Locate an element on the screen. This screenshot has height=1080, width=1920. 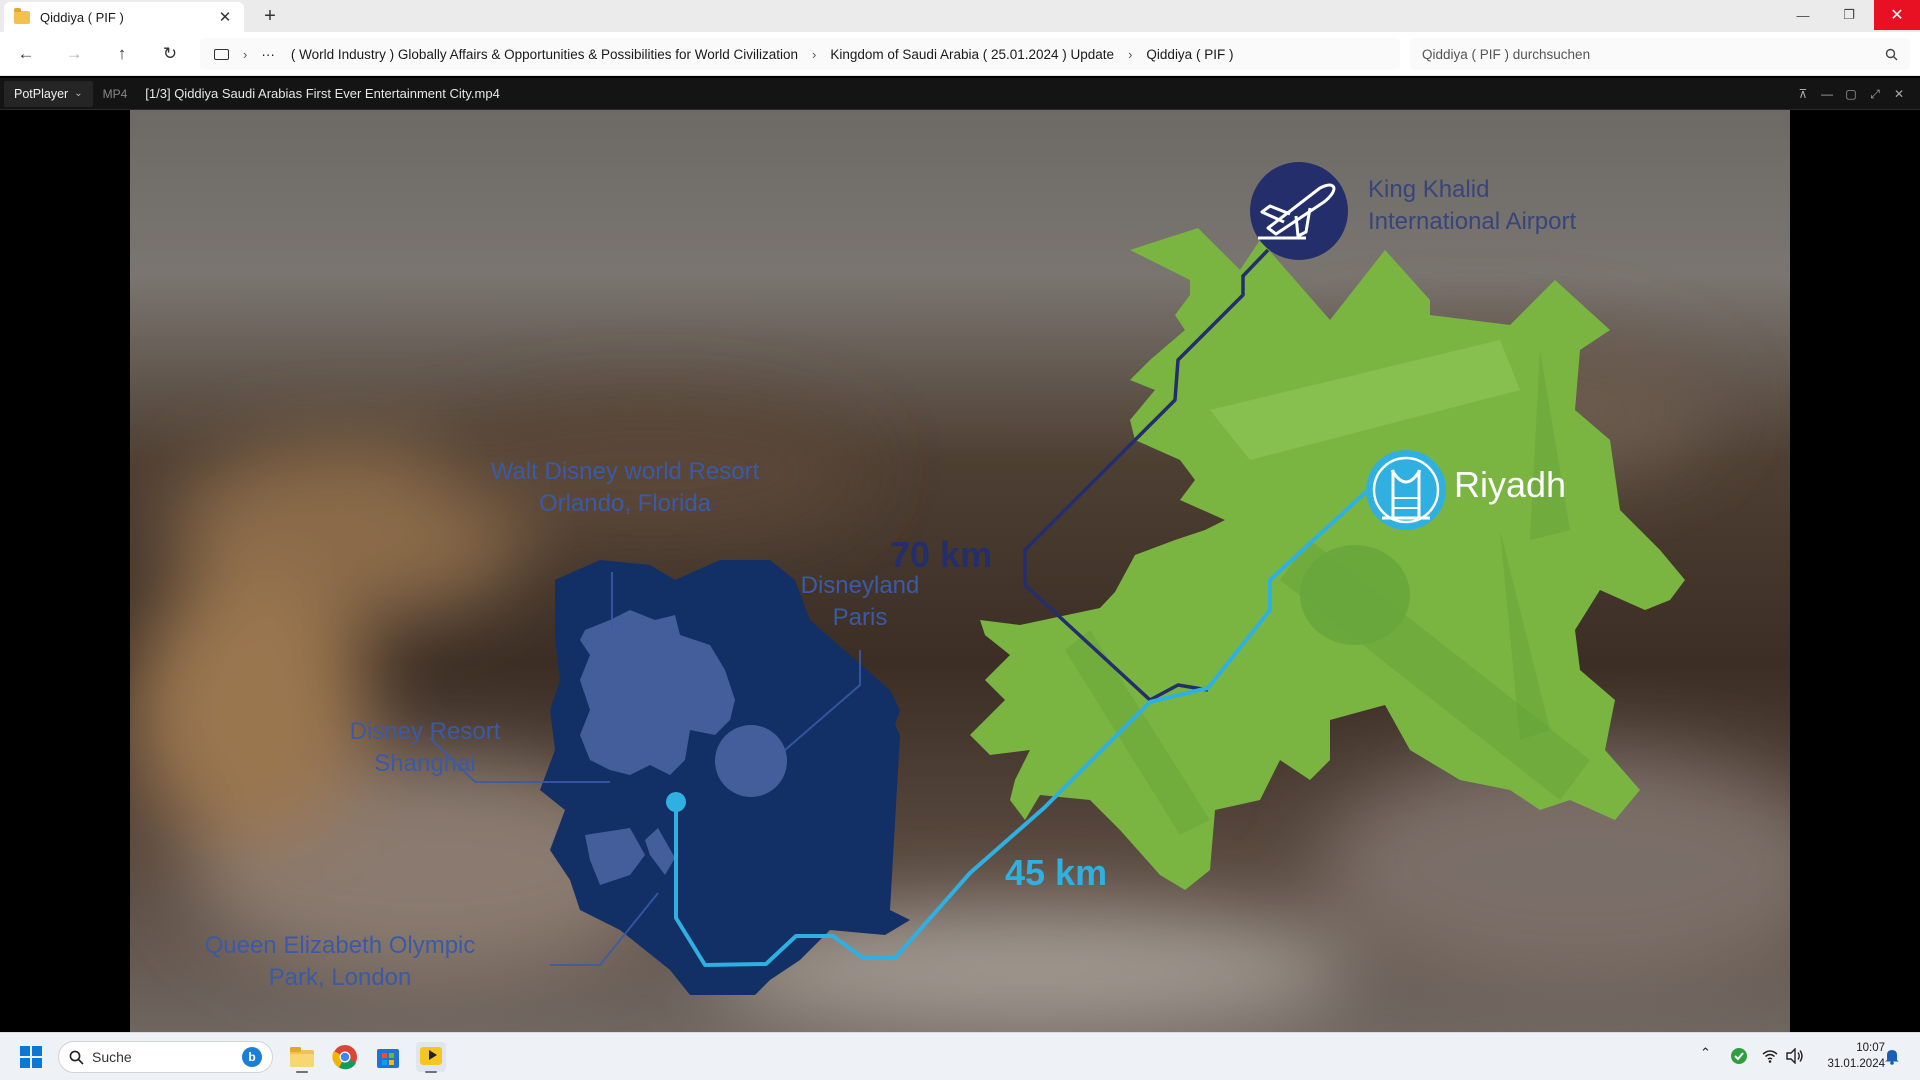
tab-close-button: ✕ is located at coordinates (225, 17).